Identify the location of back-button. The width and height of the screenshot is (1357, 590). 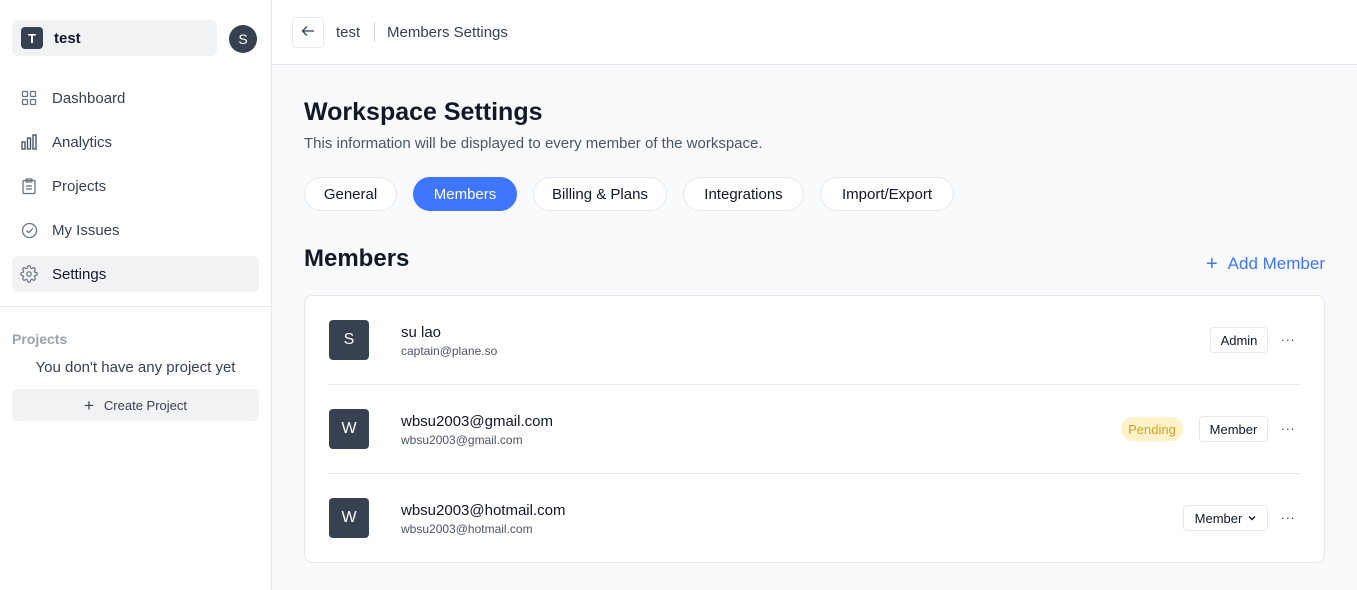
(308, 32).